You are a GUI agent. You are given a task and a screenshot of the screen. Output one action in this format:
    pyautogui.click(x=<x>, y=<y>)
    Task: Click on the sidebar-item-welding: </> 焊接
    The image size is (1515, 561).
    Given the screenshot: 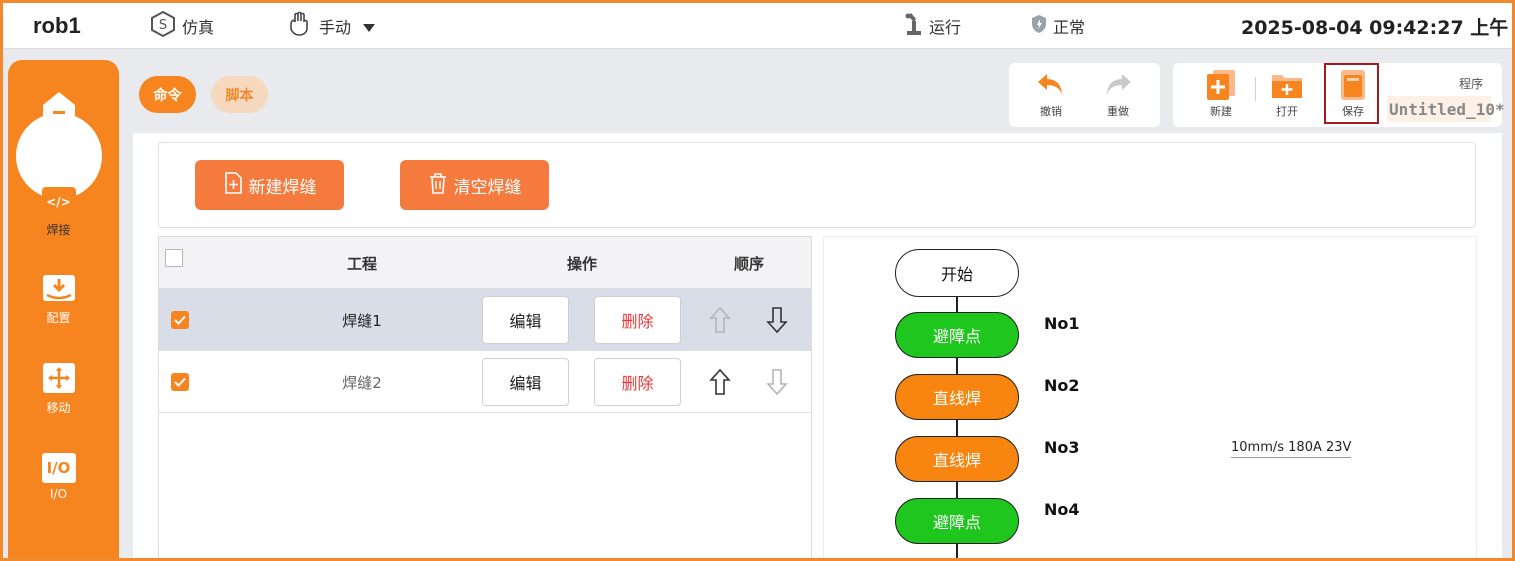 What is the action you would take?
    pyautogui.click(x=58, y=212)
    